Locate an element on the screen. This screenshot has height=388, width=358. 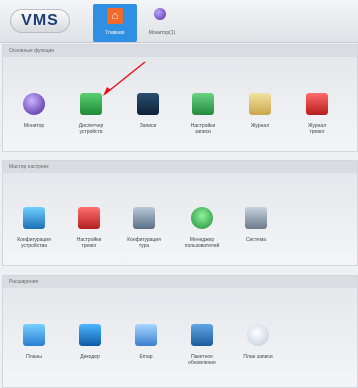
item-label: Записи is located at coordinates (148, 126).